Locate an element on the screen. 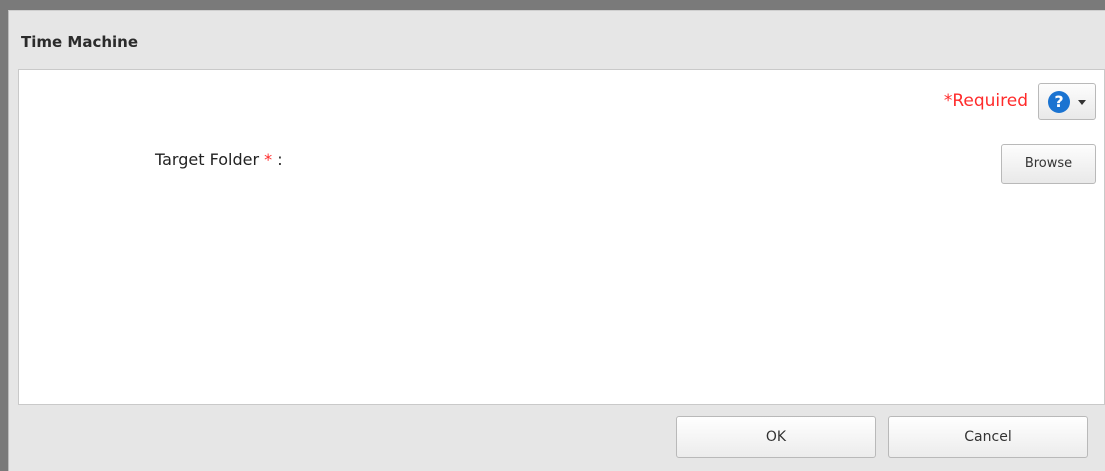 The image size is (1105, 471). caret-down-icon is located at coordinates (1082, 102).